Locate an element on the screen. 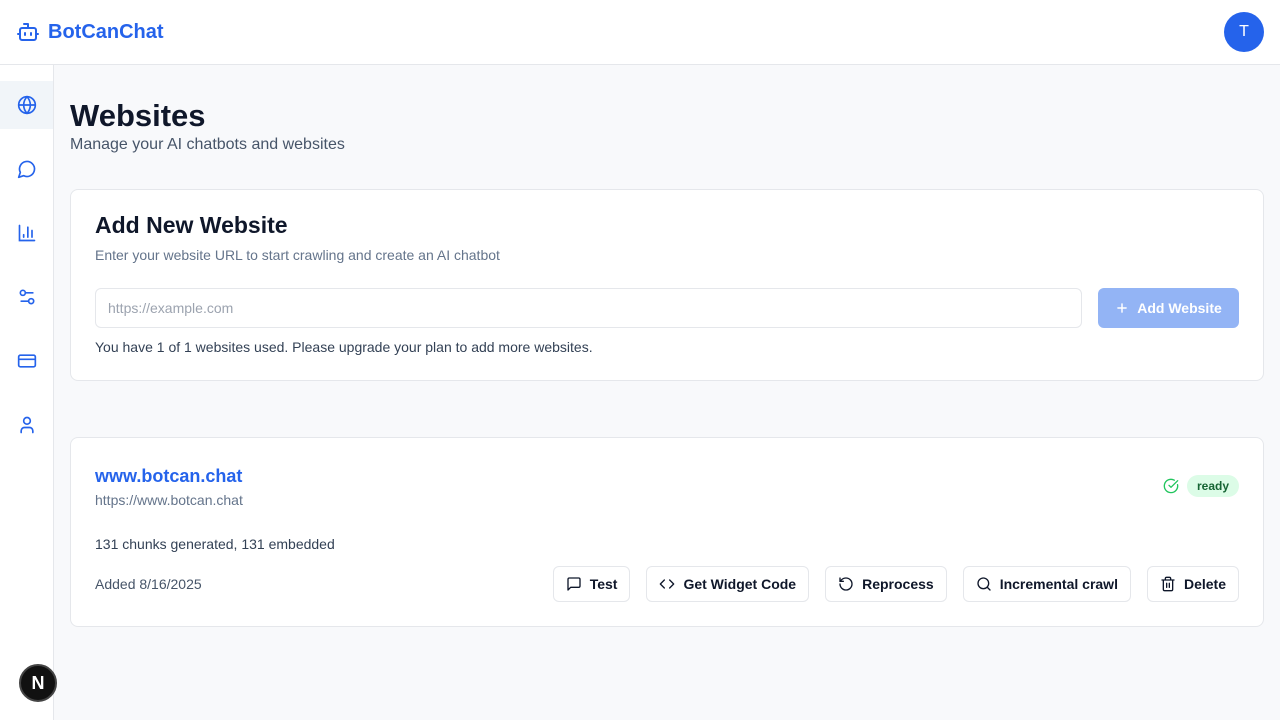 The image size is (1280, 720). website-status: ready is located at coordinates (1201, 486).